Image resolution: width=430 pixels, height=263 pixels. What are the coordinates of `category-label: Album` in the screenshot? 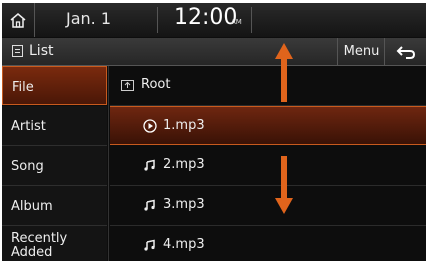 It's located at (32, 206).